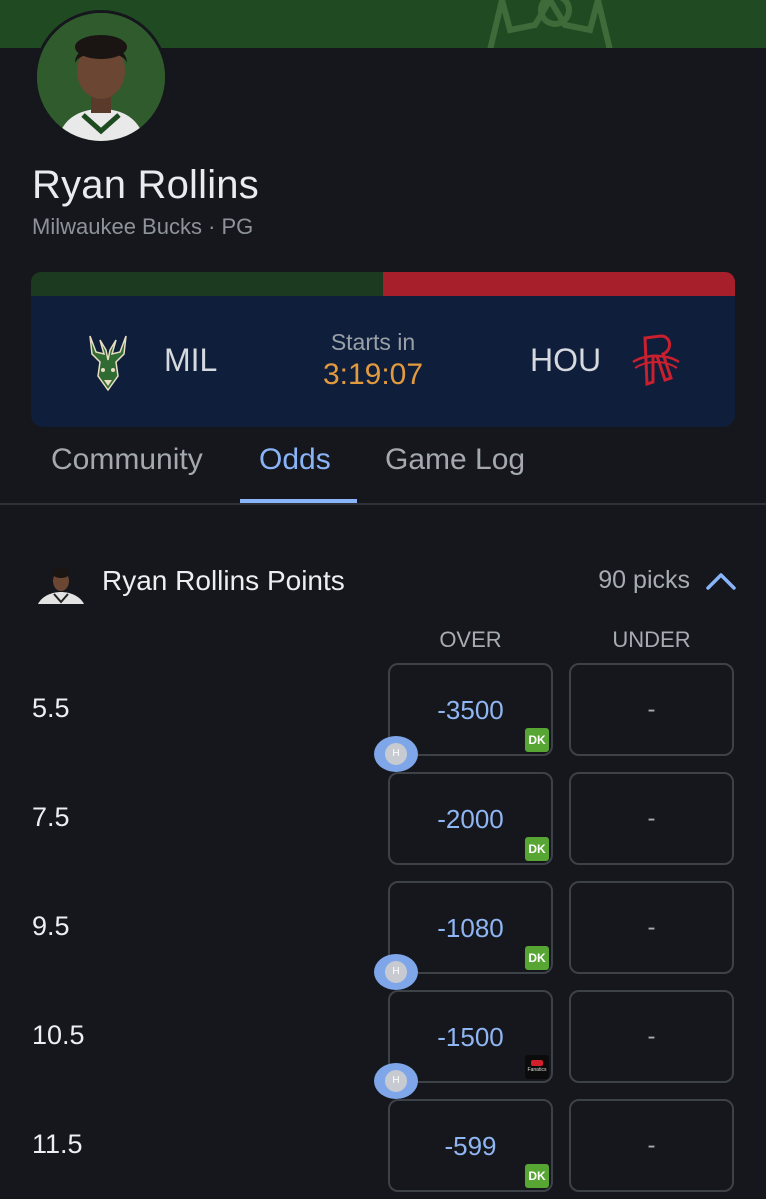  What do you see at coordinates (470, 710) in the screenshot?
I see `over-price: -3500` at bounding box center [470, 710].